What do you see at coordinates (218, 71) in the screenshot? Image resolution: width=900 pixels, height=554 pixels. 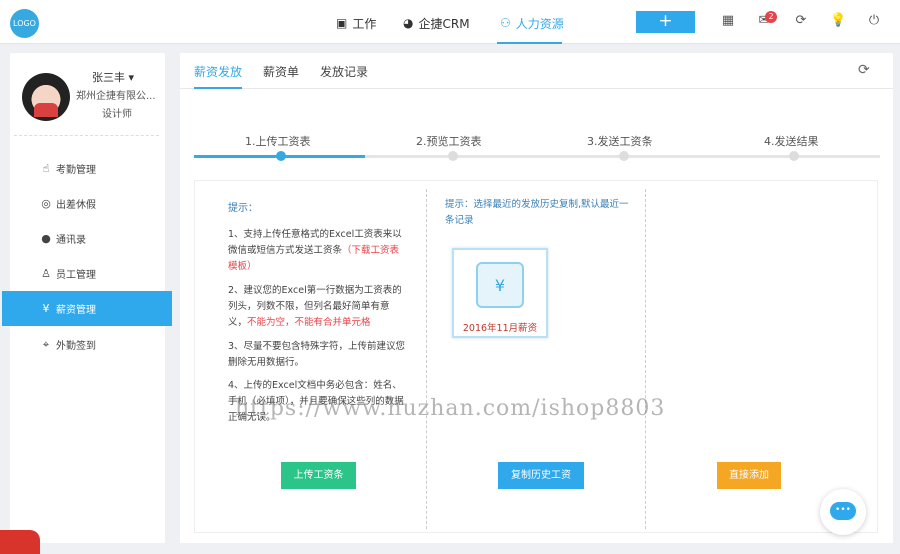 I see `tab-salary-payout: 薪资发放` at bounding box center [218, 71].